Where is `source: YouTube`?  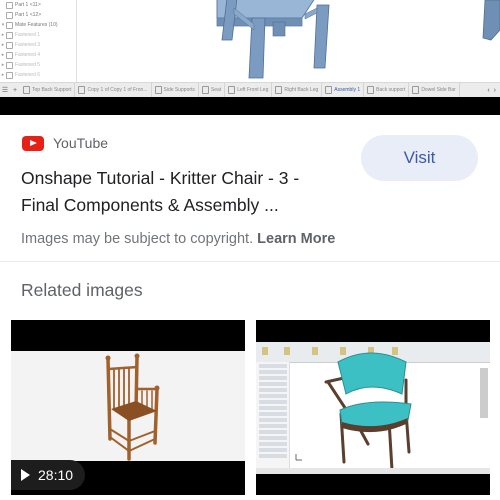
source: YouTube is located at coordinates (65, 143).